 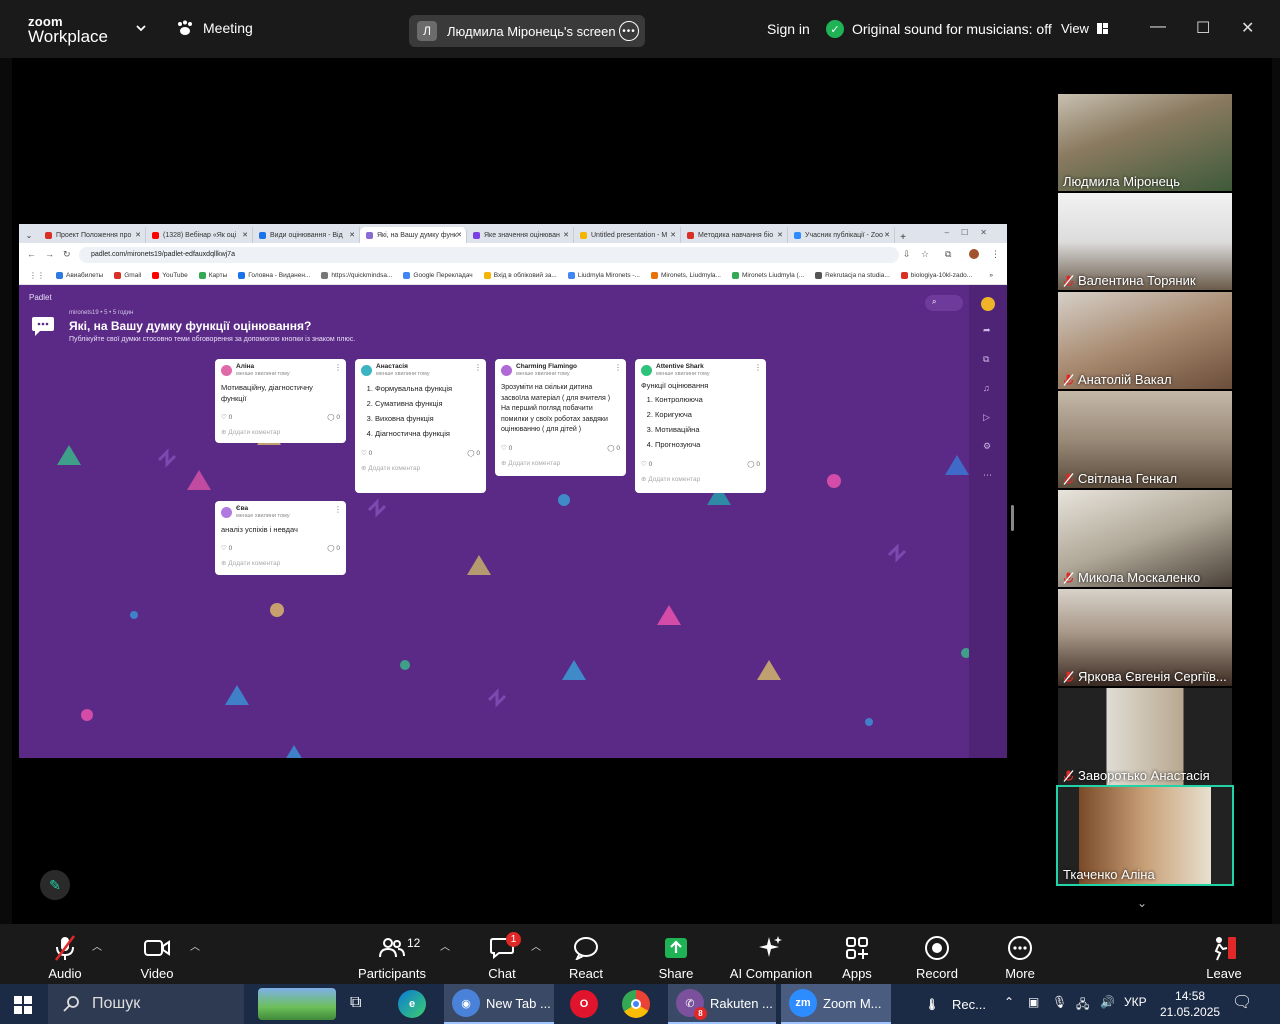 What do you see at coordinates (1224, 957) in the screenshot?
I see `leave-button: Leave` at bounding box center [1224, 957].